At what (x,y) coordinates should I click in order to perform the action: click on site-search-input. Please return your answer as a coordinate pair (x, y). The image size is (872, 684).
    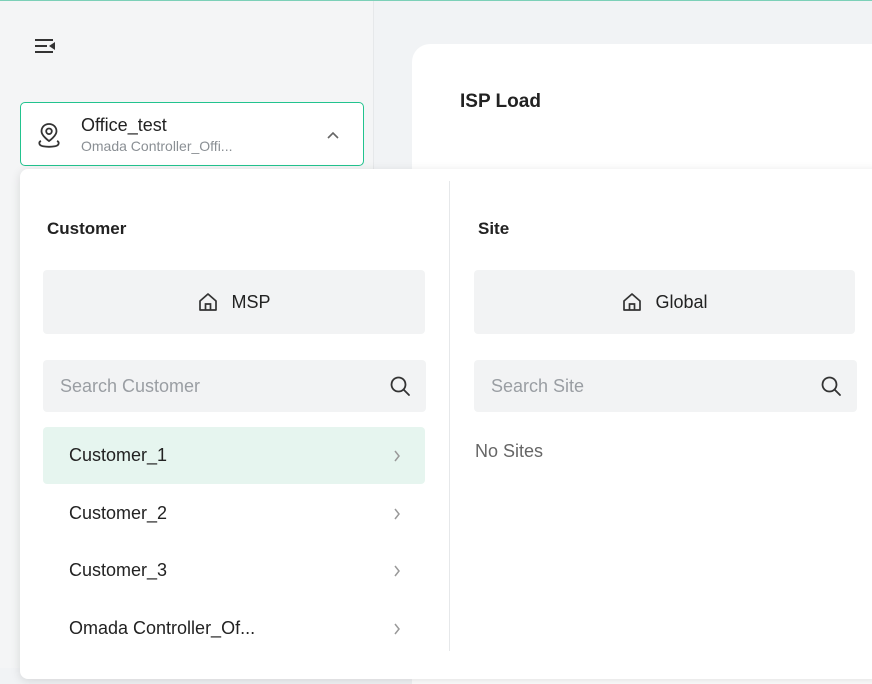
    Looking at the image, I should click on (665, 386).